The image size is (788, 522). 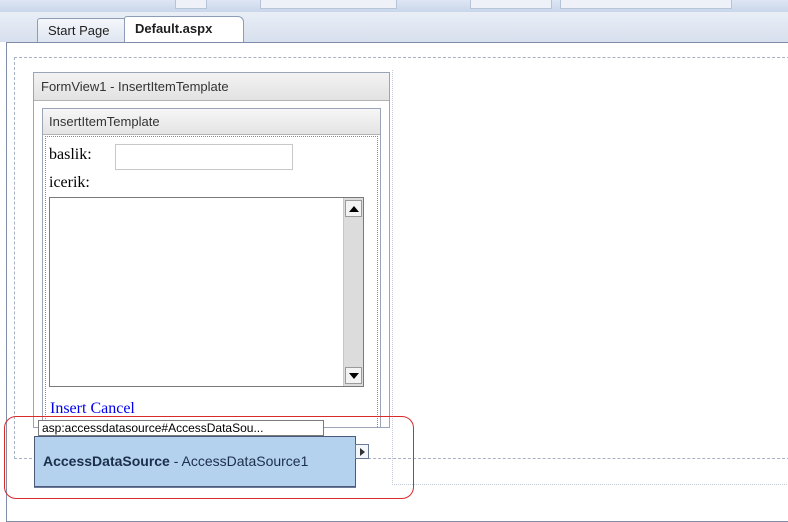 I want to click on arrow-down-icon, so click(x=353, y=375).